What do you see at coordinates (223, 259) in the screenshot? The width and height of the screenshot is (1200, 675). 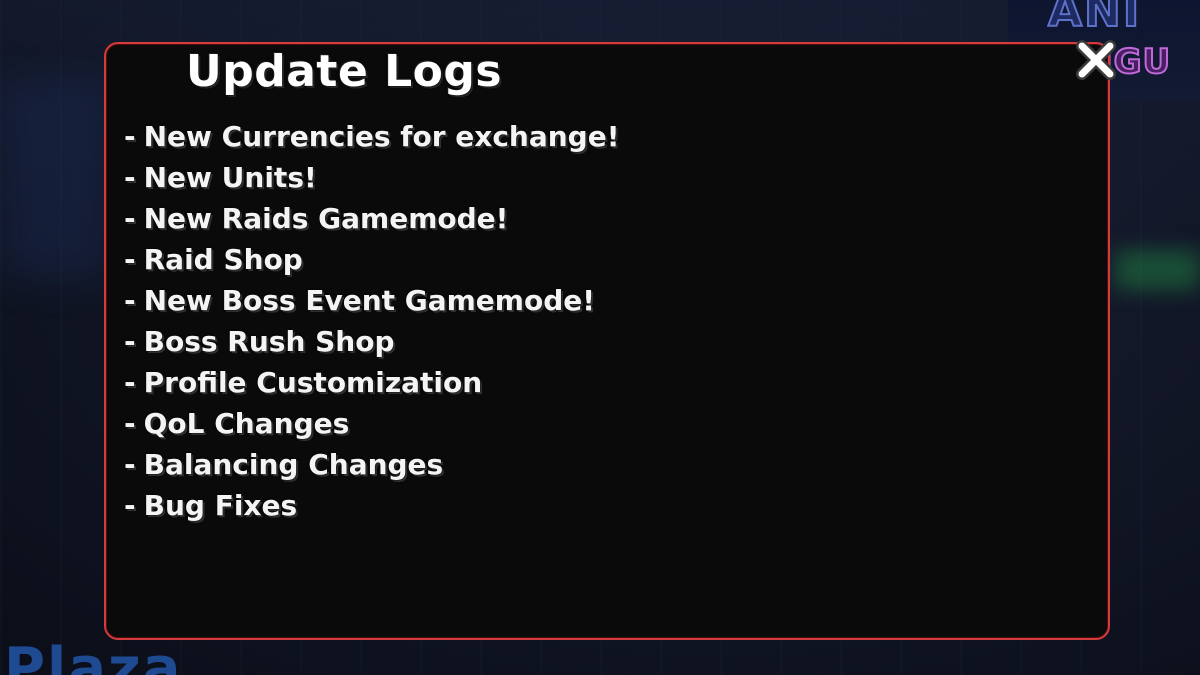 I see `update-log-text: Raid Shop` at bounding box center [223, 259].